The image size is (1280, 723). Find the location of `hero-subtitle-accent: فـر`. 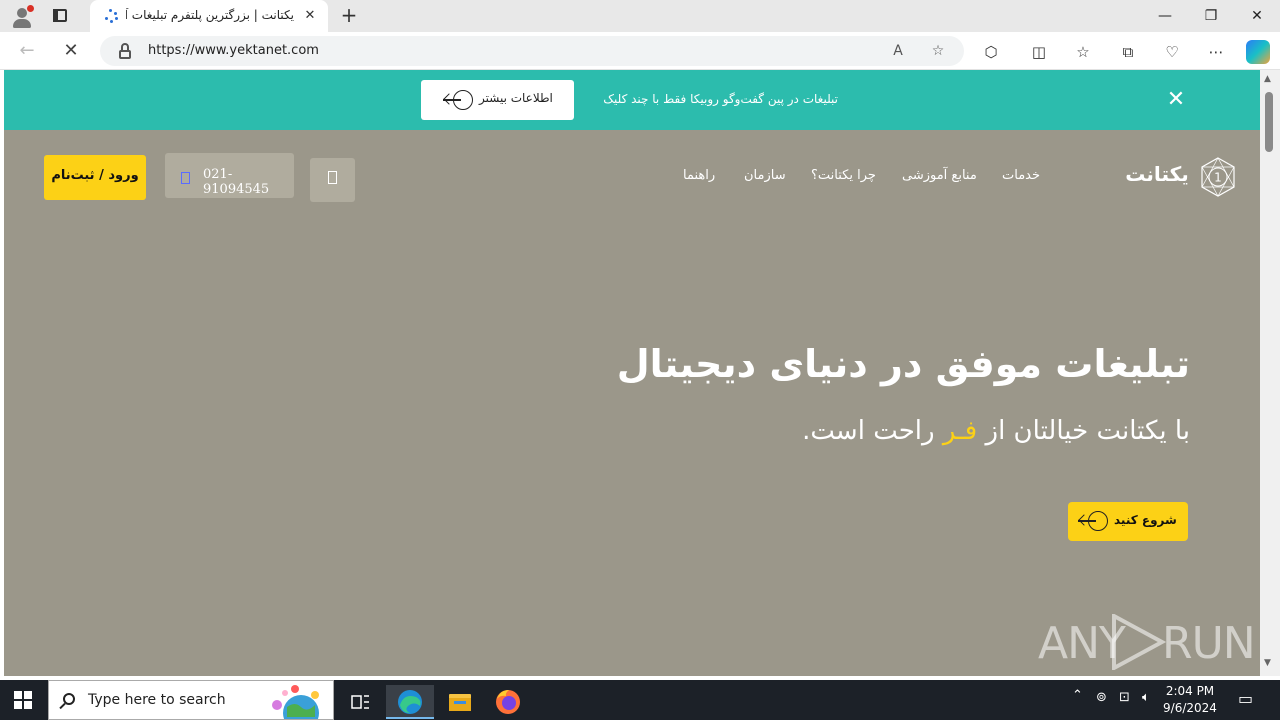

hero-subtitle-accent: فـر is located at coordinates (960, 431).